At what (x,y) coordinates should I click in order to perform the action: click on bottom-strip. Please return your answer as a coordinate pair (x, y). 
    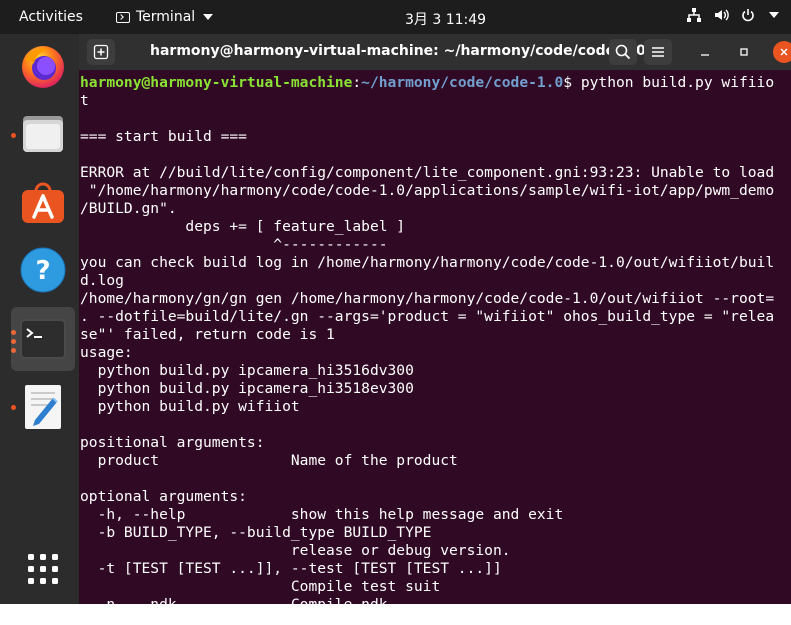
    Looking at the image, I should click on (395, 614).